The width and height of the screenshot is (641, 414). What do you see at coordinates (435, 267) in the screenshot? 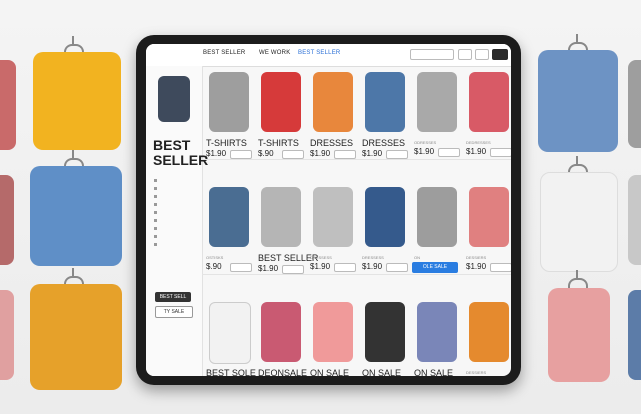
I see `sale-badge-button: OLE SALE` at bounding box center [435, 267].